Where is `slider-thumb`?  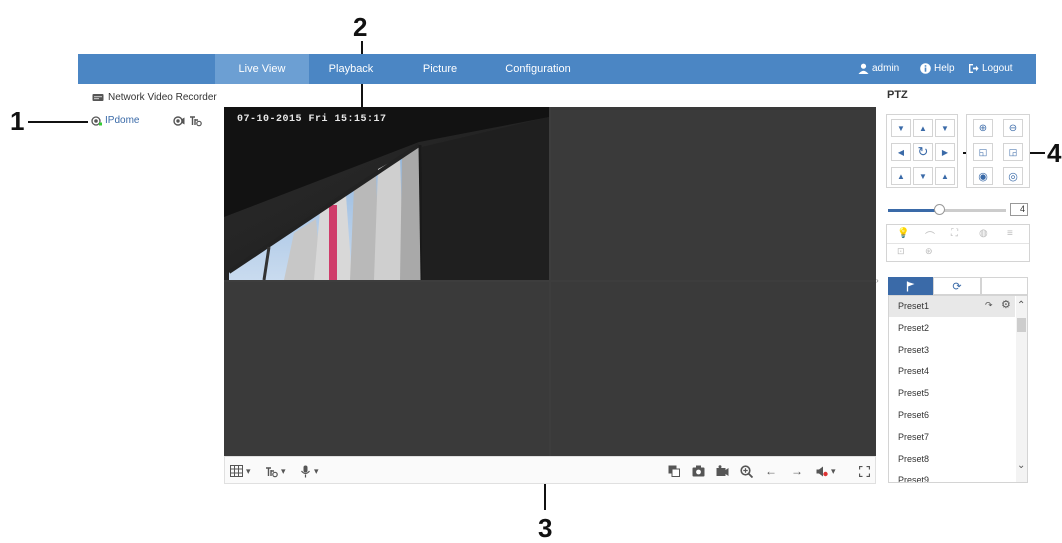
slider-thumb is located at coordinates (939, 209).